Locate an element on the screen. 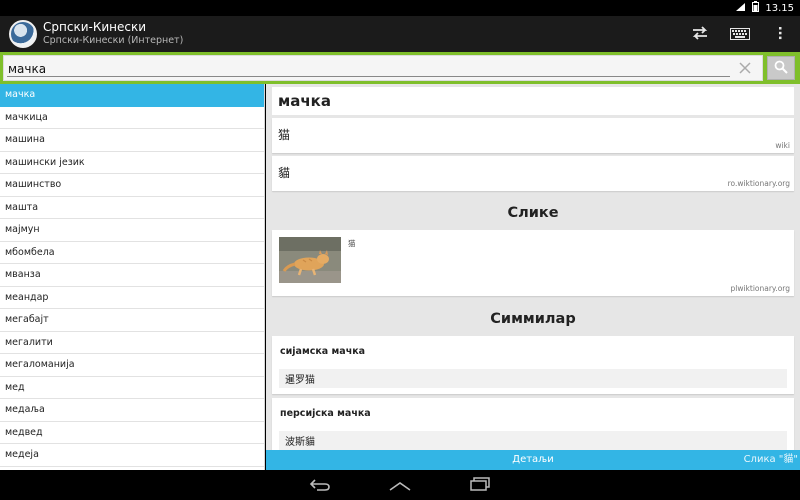 The image size is (800, 500). word-list-item: мегалити is located at coordinates (132, 343).